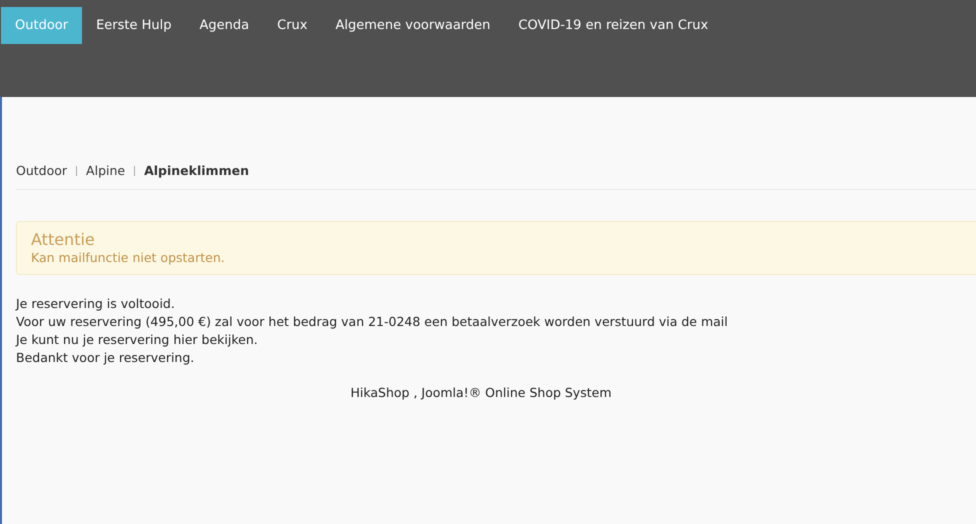 This screenshot has height=524, width=976. I want to click on message-text: Bedankt voor je reservering., so click(106, 357).